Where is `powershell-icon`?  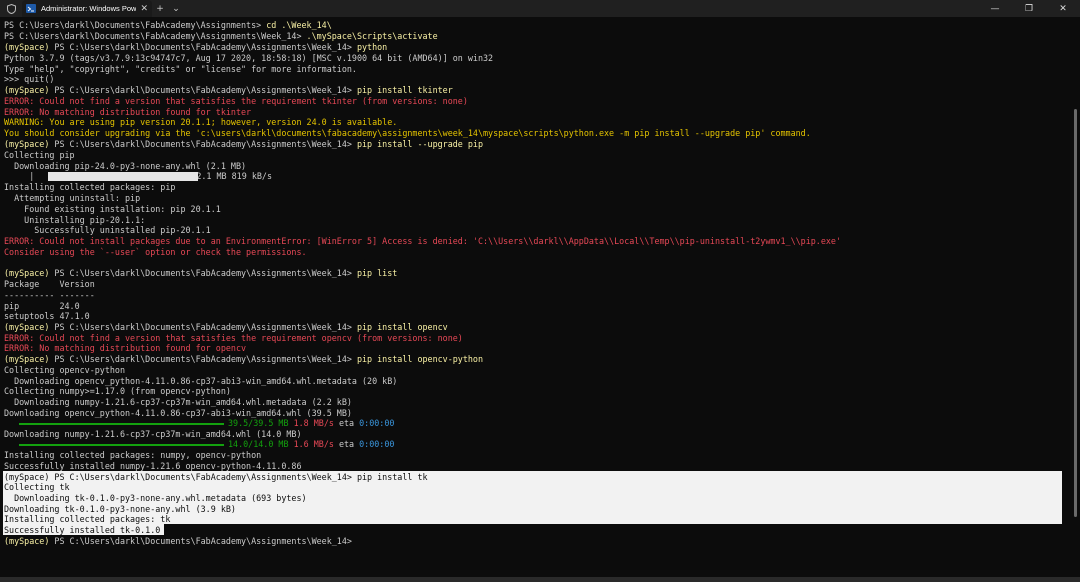
powershell-icon is located at coordinates (31, 8).